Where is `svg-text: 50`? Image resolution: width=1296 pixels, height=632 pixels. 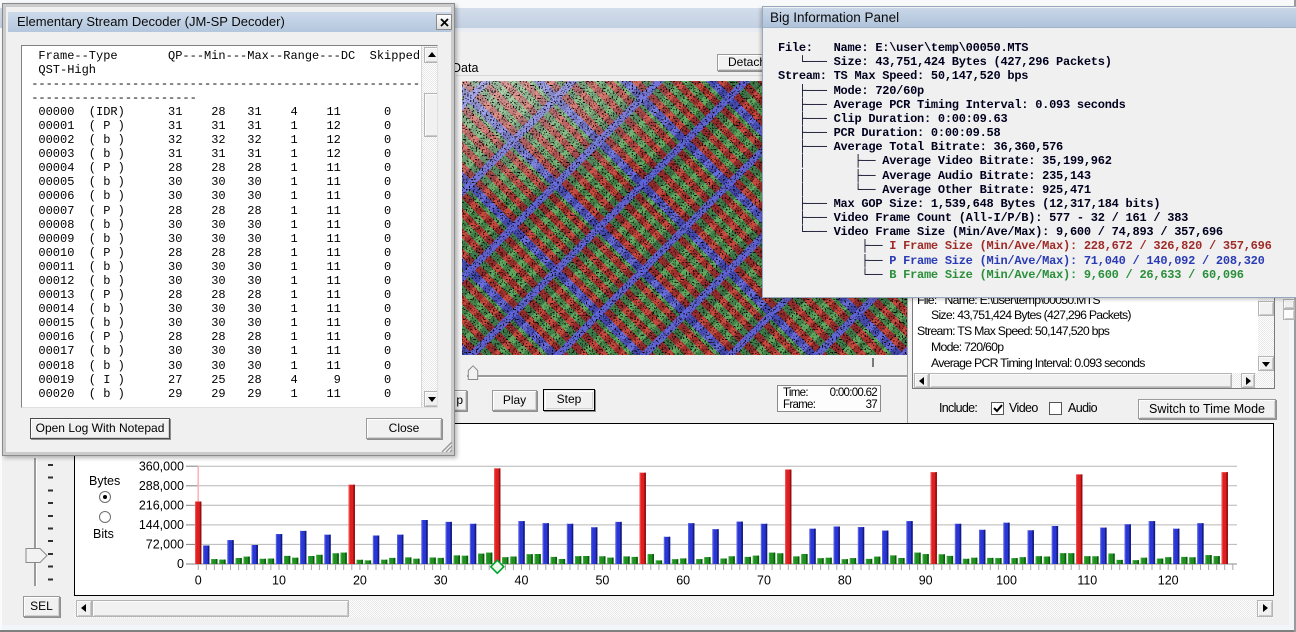 svg-text: 50 is located at coordinates (602, 581).